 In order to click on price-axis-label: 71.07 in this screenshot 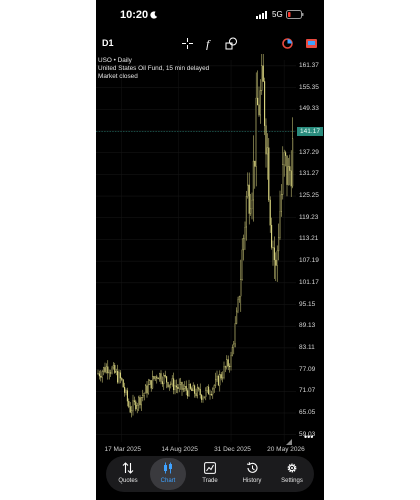, I will do `click(307, 391)`.